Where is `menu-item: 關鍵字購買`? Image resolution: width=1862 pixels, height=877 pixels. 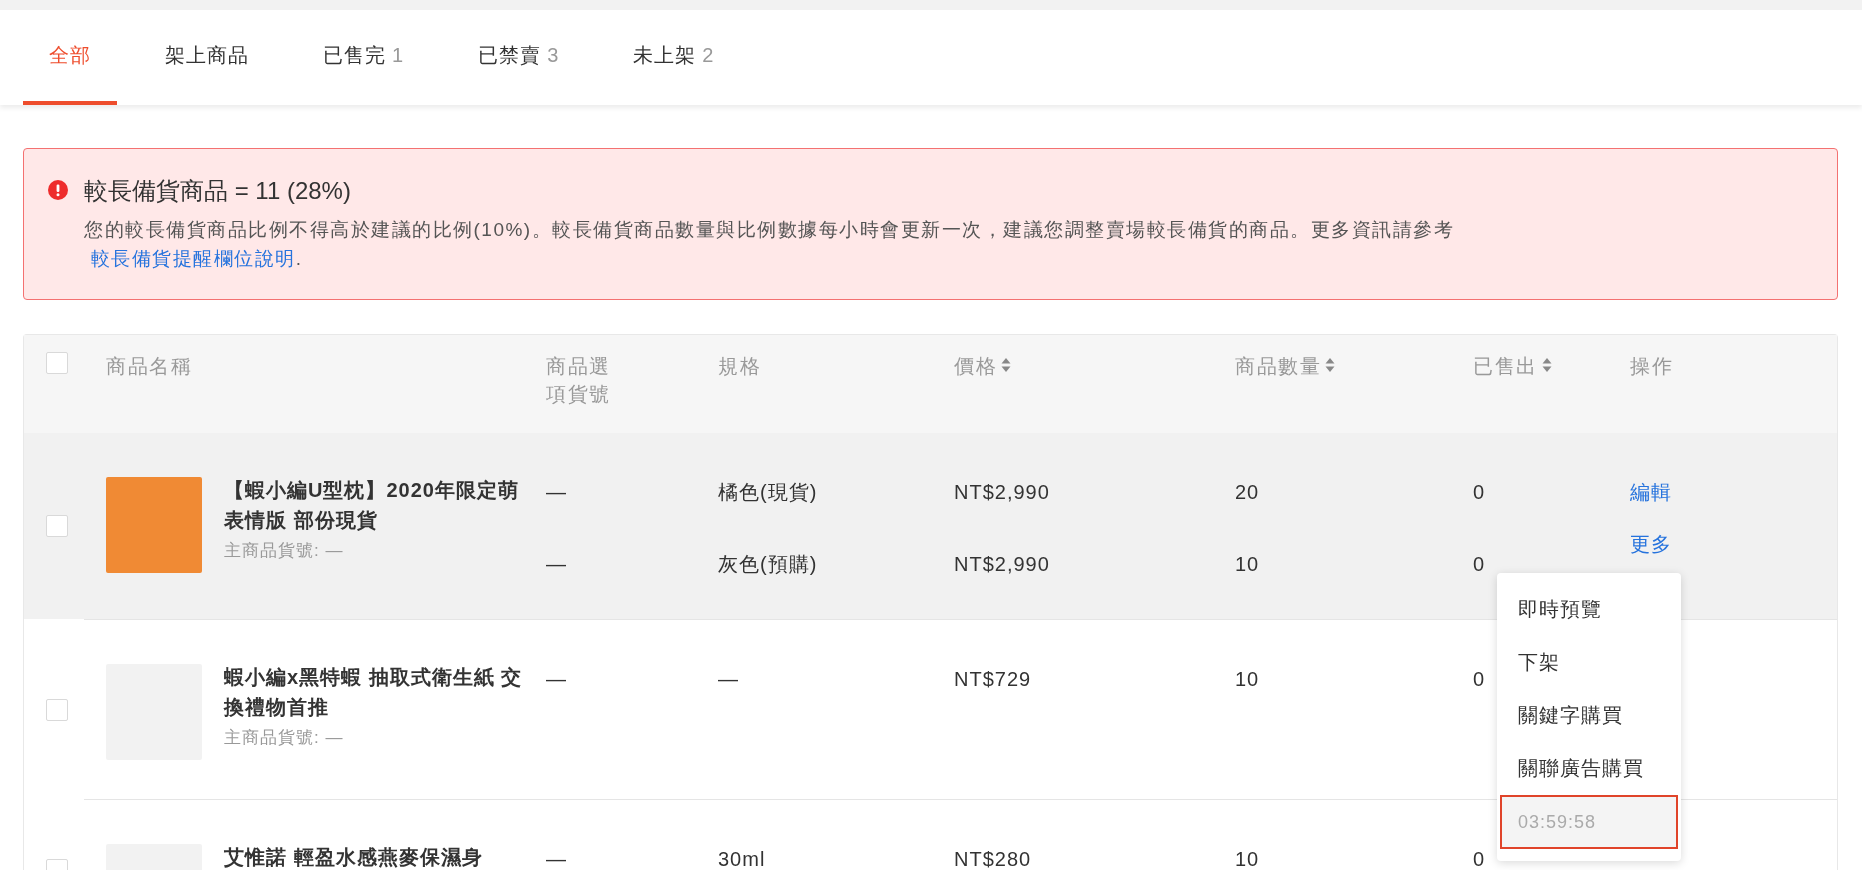
menu-item: 關鍵字購買 is located at coordinates (1589, 715).